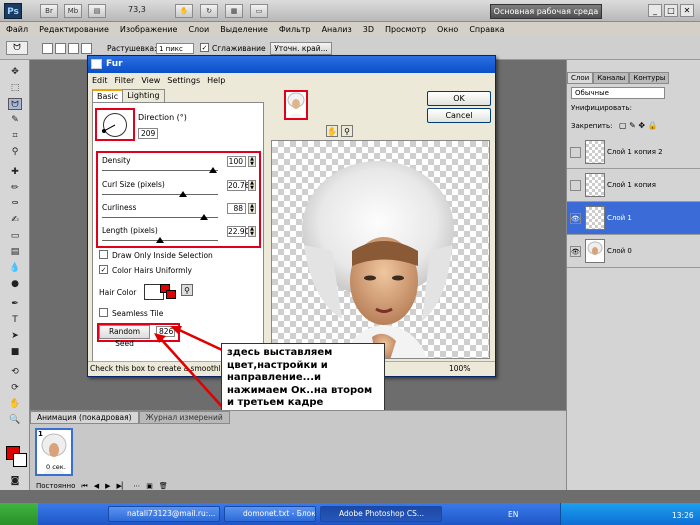 The height and width of the screenshot is (525, 700). I want to click on layer-name: Слой 1 копия 2, so click(635, 152).